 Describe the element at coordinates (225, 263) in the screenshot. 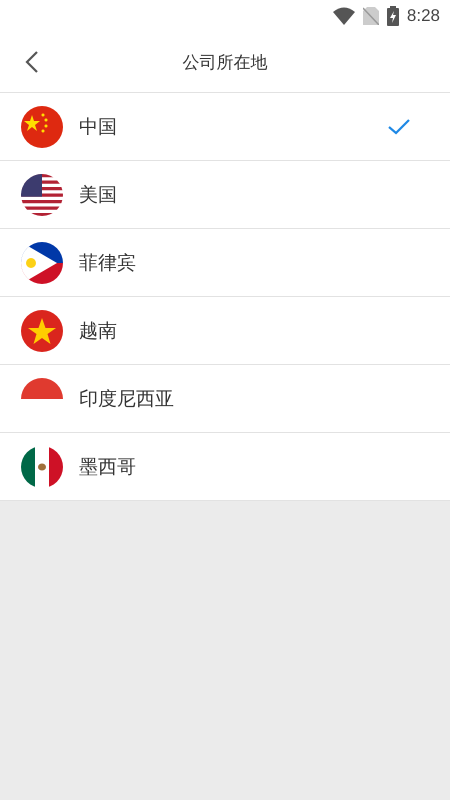

I see `country-item: 菲律宾` at that location.